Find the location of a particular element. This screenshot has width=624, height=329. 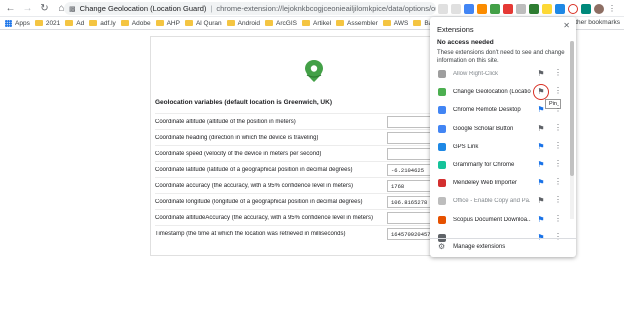

bookmark-apps: Apps is located at coordinates (17, 23).